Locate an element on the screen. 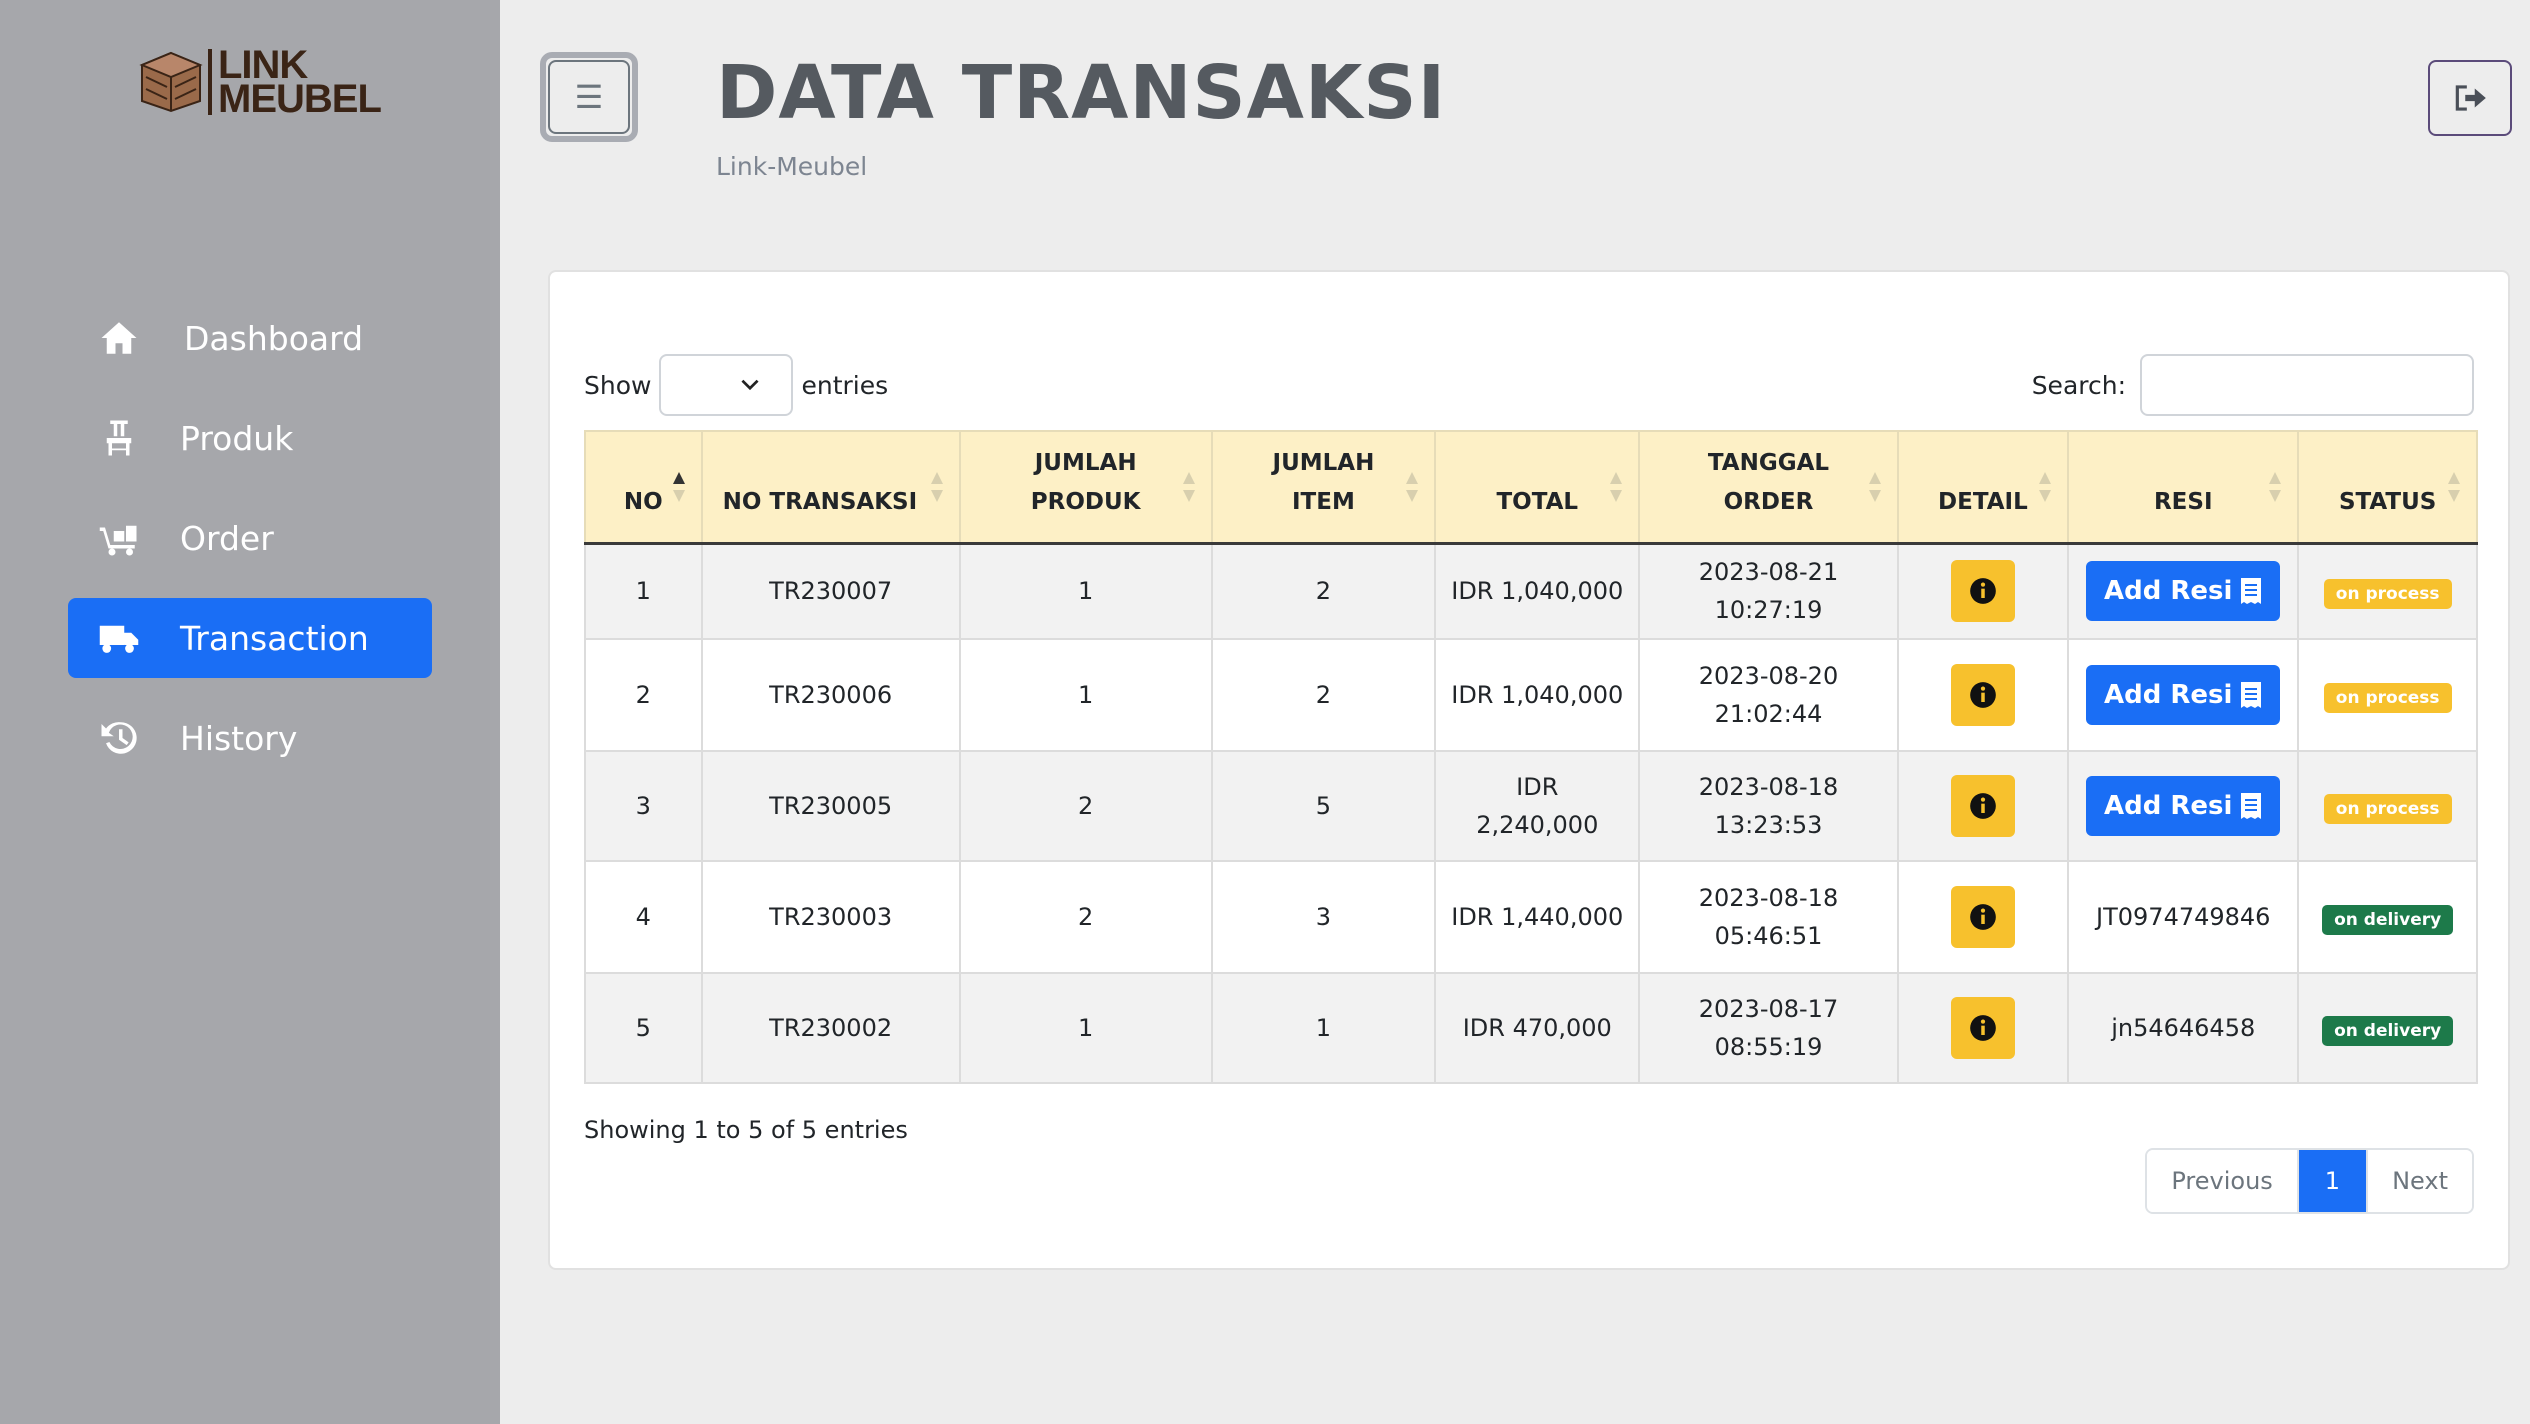  add-resi-label: Add Resi is located at coordinates (2168, 695).